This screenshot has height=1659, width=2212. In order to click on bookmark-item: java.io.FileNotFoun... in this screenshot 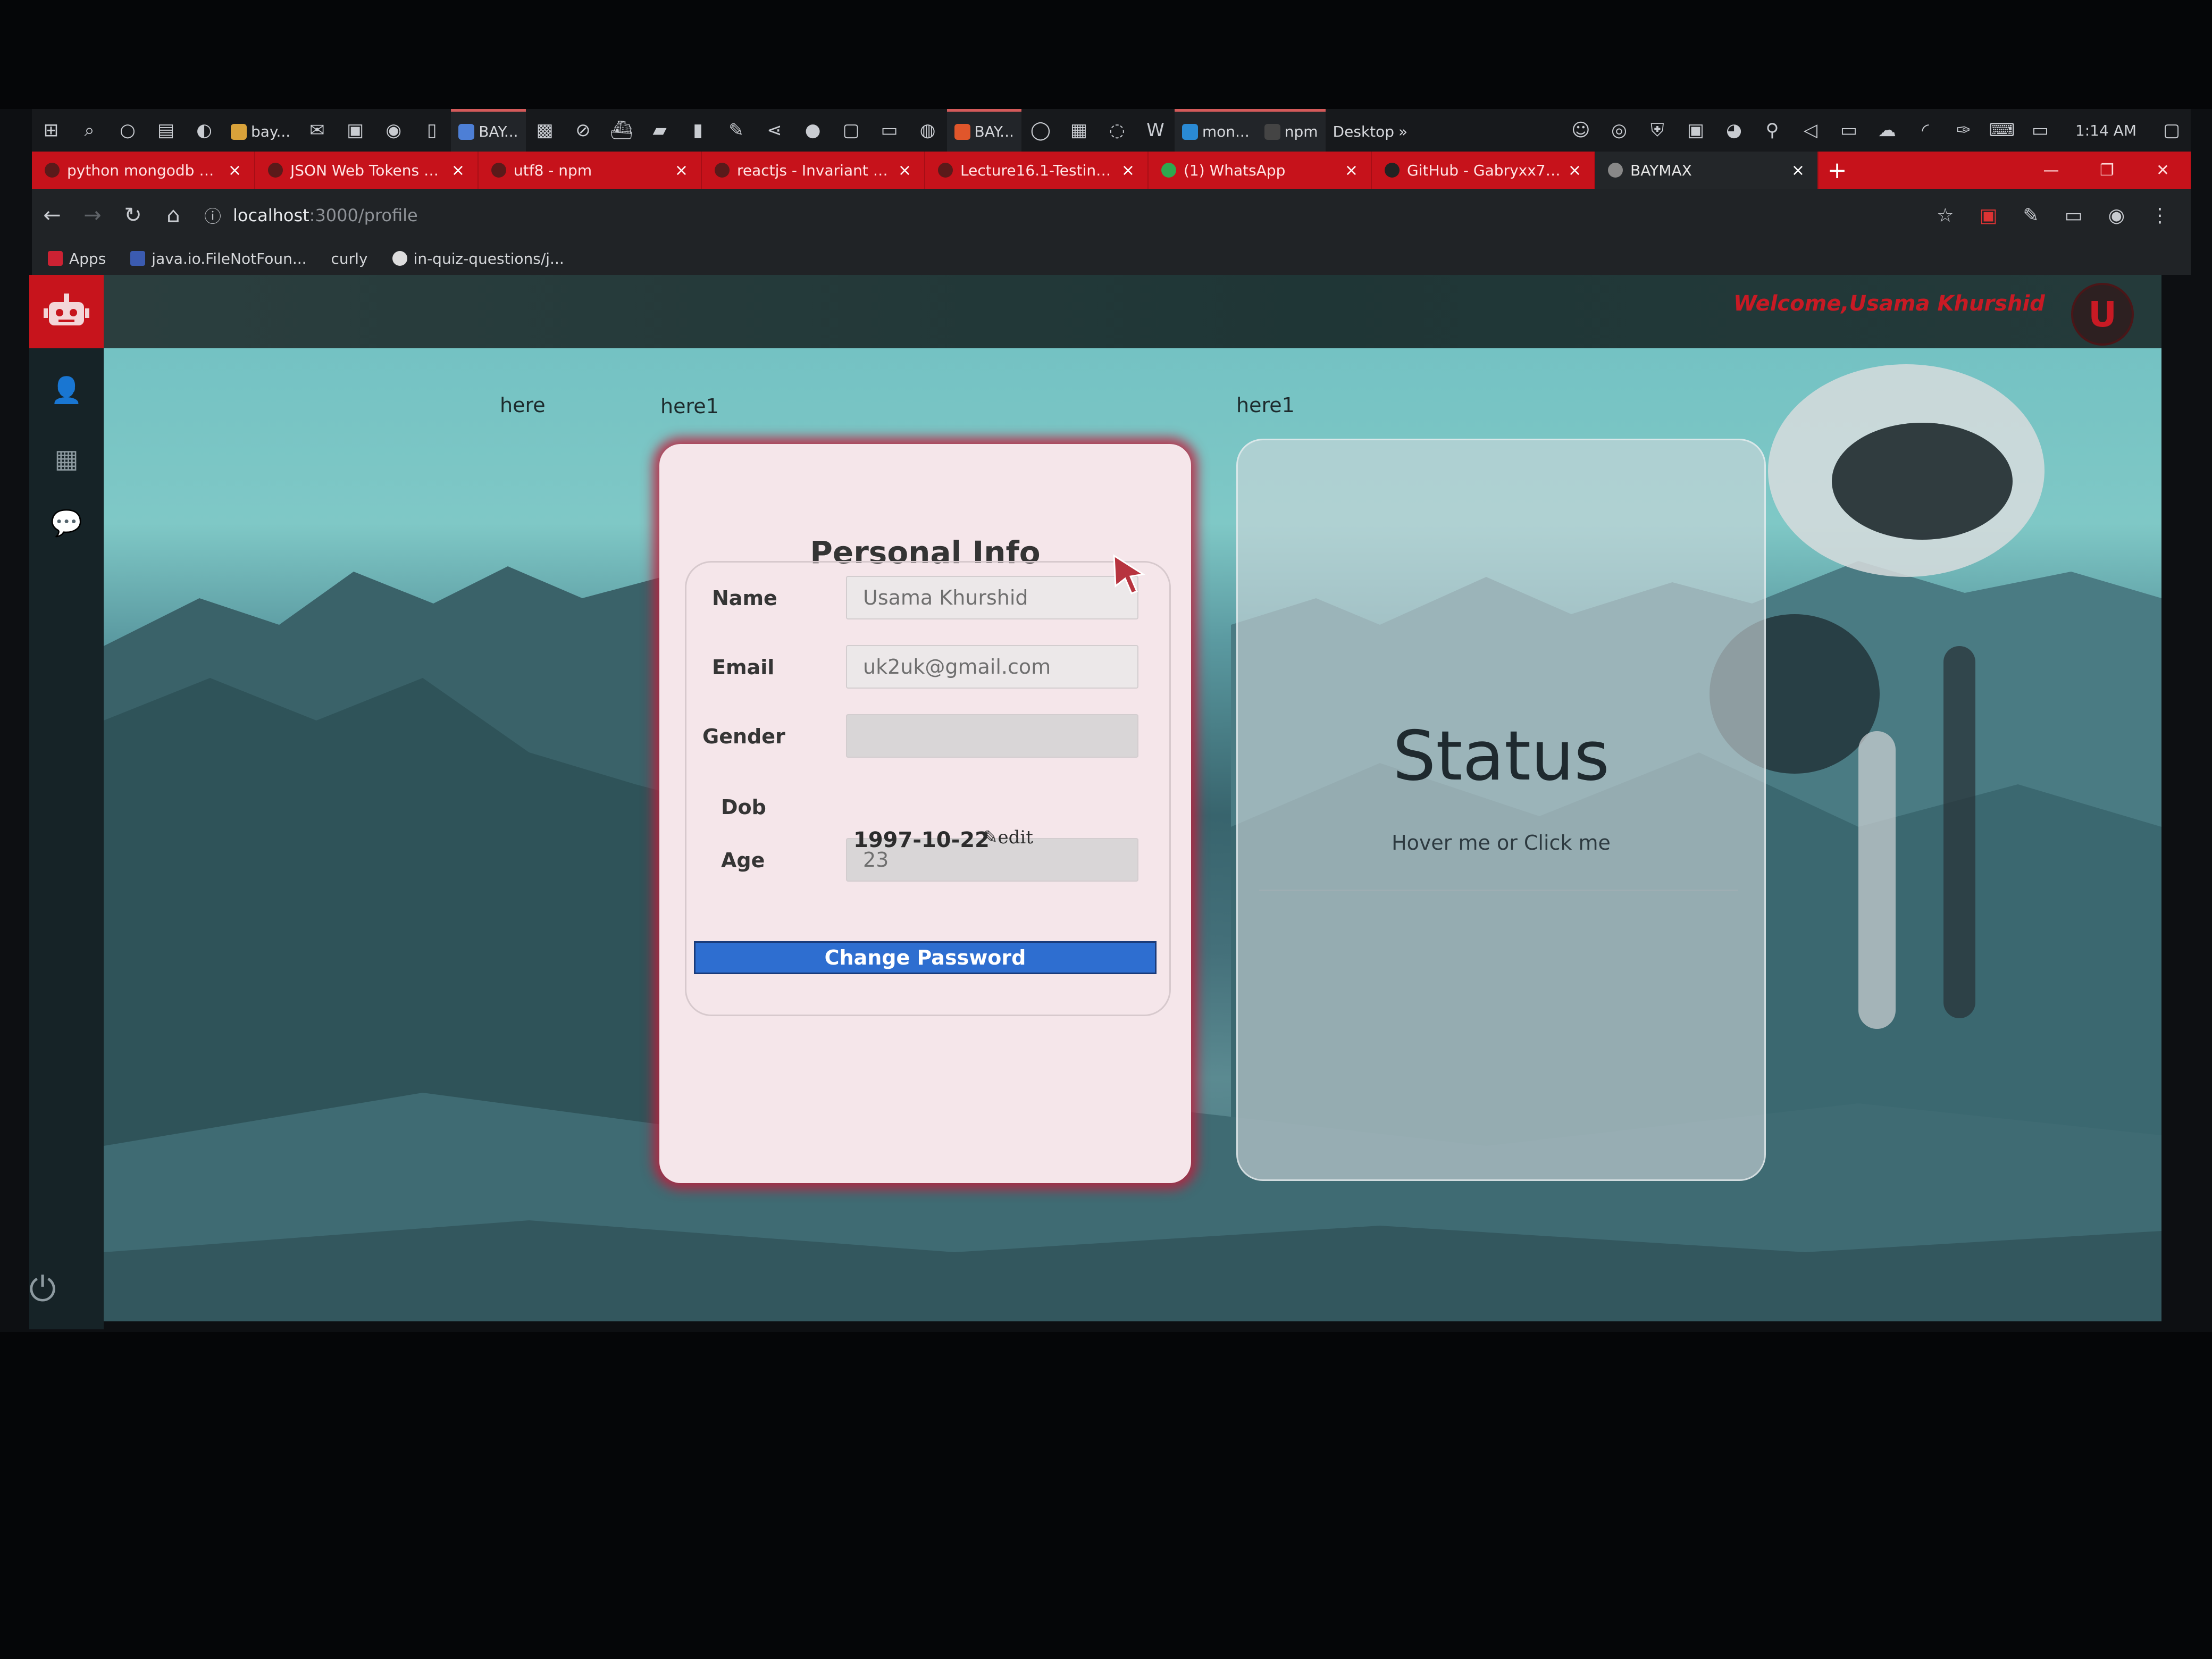, I will do `click(218, 258)`.